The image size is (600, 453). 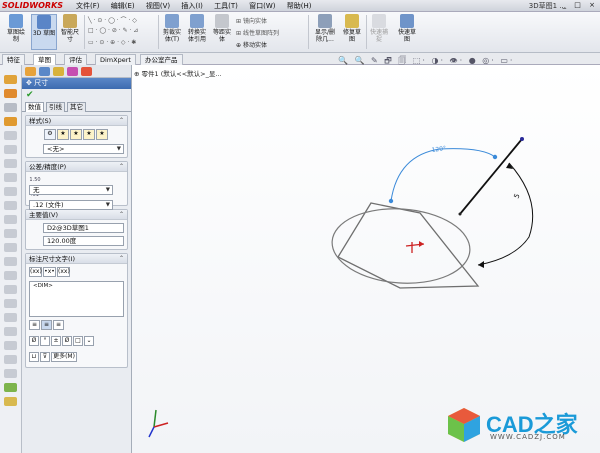 What do you see at coordinates (46, 325) in the screenshot?
I see `align-center-icon: ≡` at bounding box center [46, 325].